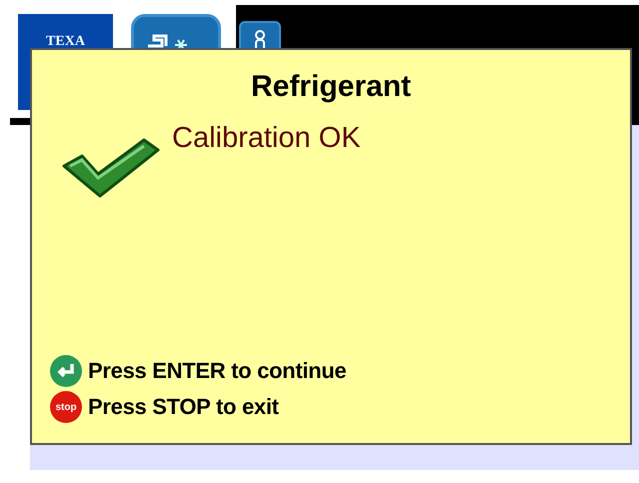  What do you see at coordinates (66, 407) in the screenshot?
I see `stop-key-icon: stop` at bounding box center [66, 407].